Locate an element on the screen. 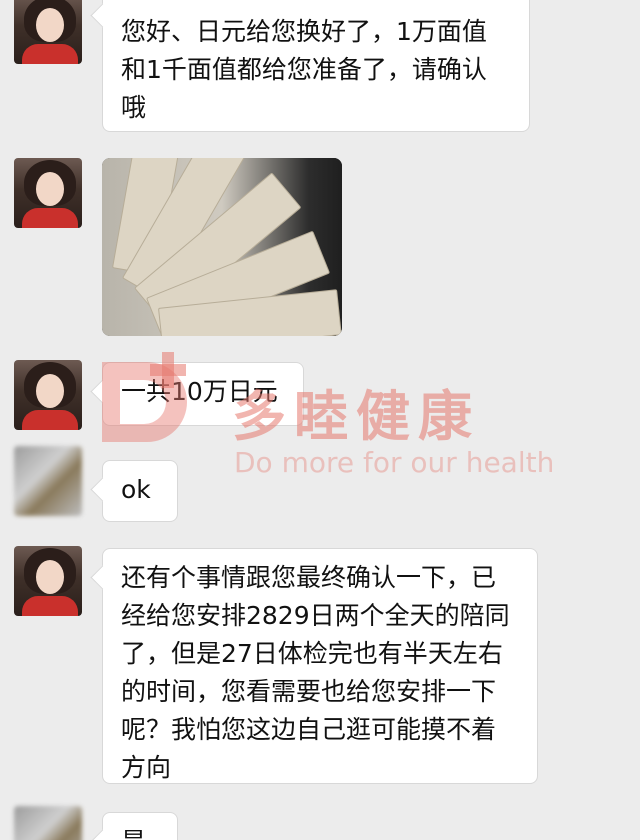  message-bubble: 是 is located at coordinates (140, 826).